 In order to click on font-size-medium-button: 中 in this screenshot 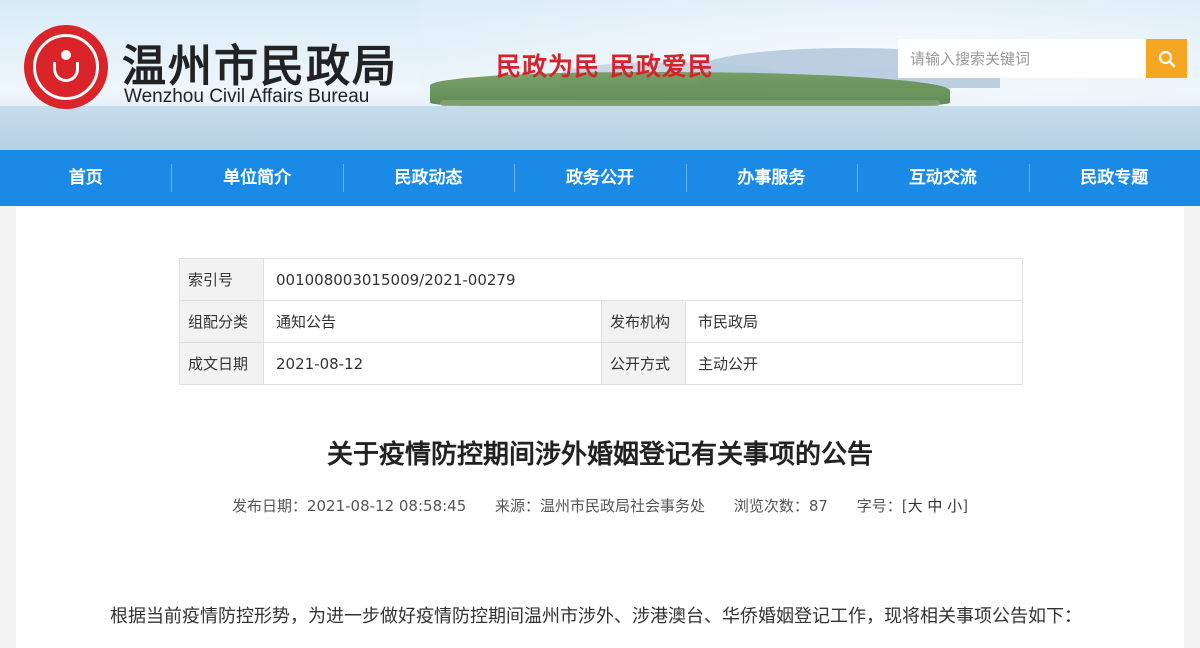, I will do `click(934, 506)`.